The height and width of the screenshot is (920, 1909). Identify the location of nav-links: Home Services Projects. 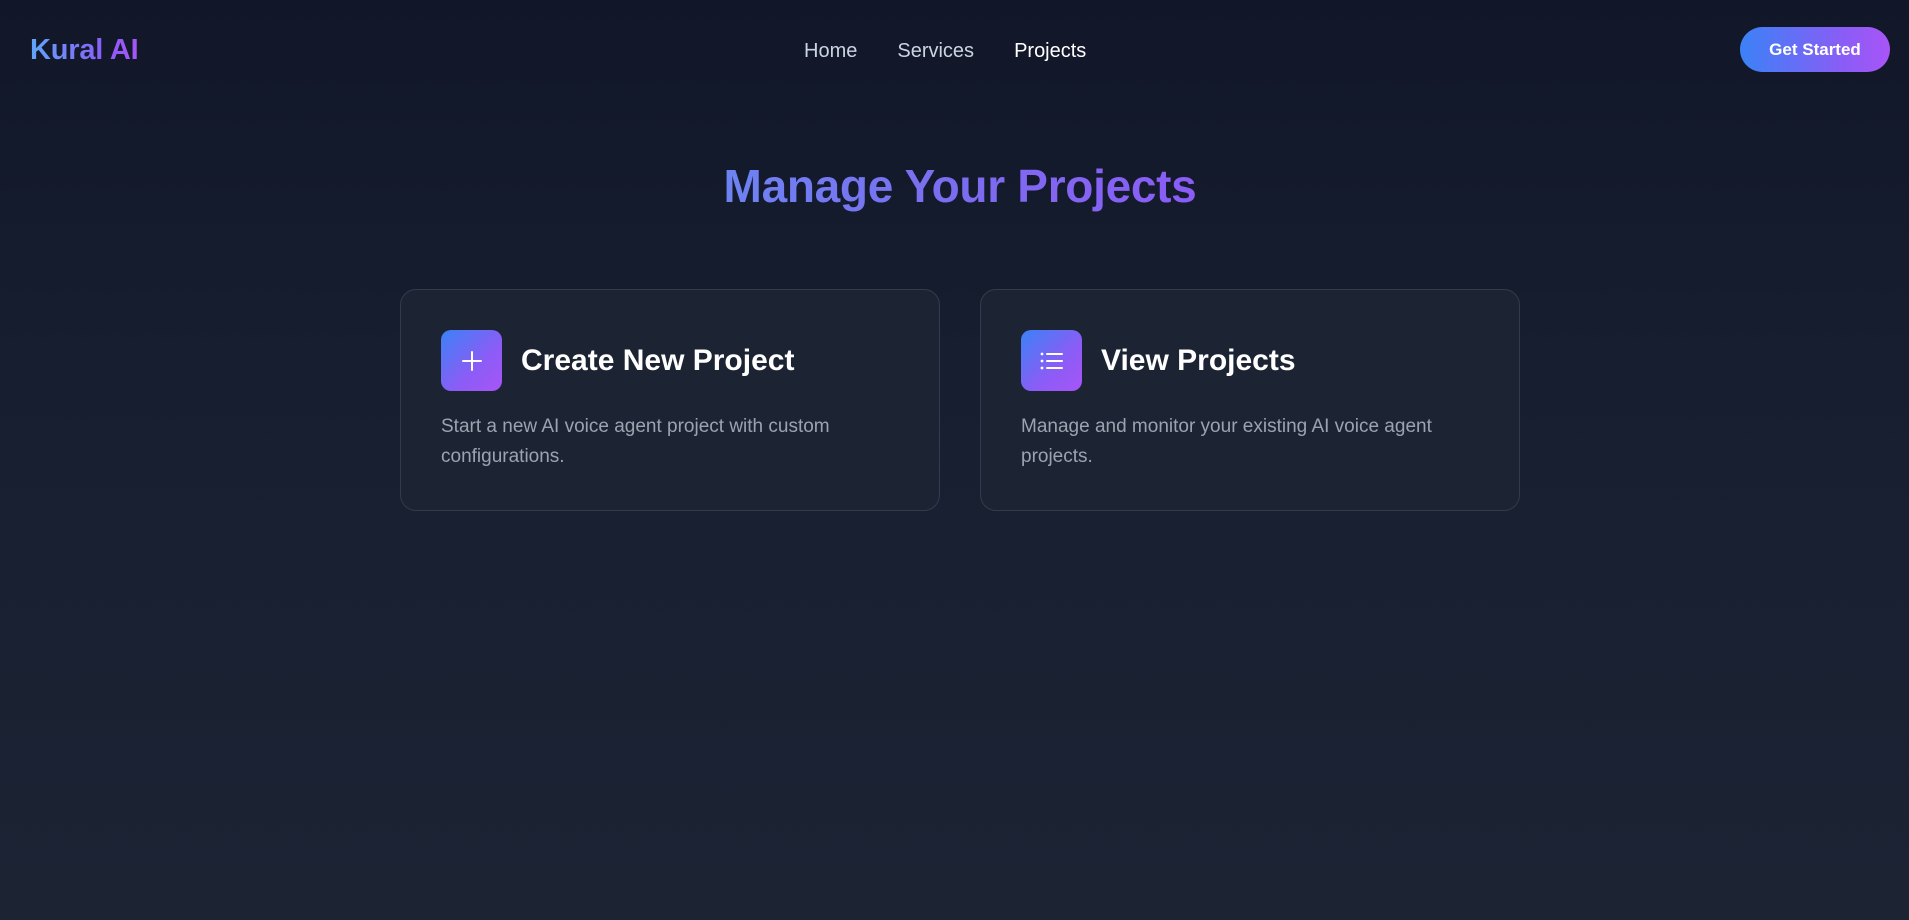
(945, 51).